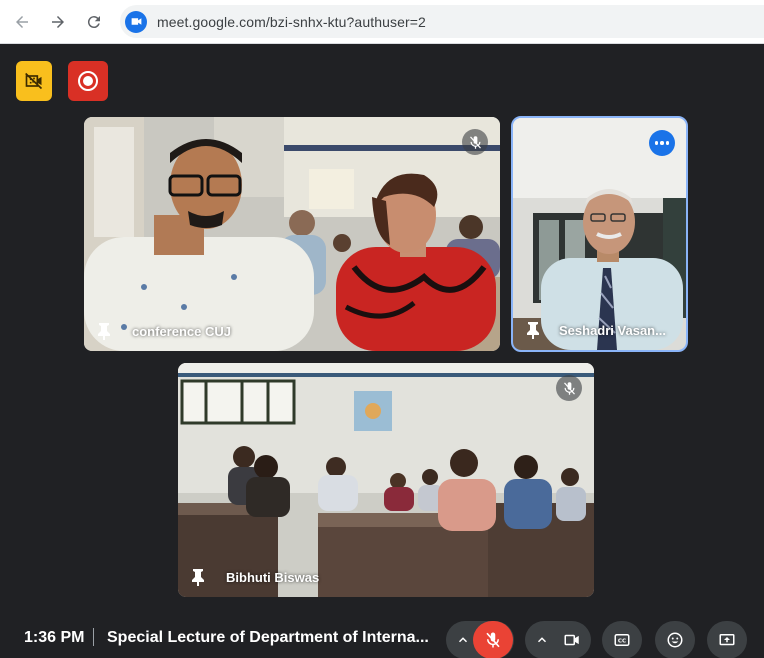  I want to click on reload-button, so click(94, 22).